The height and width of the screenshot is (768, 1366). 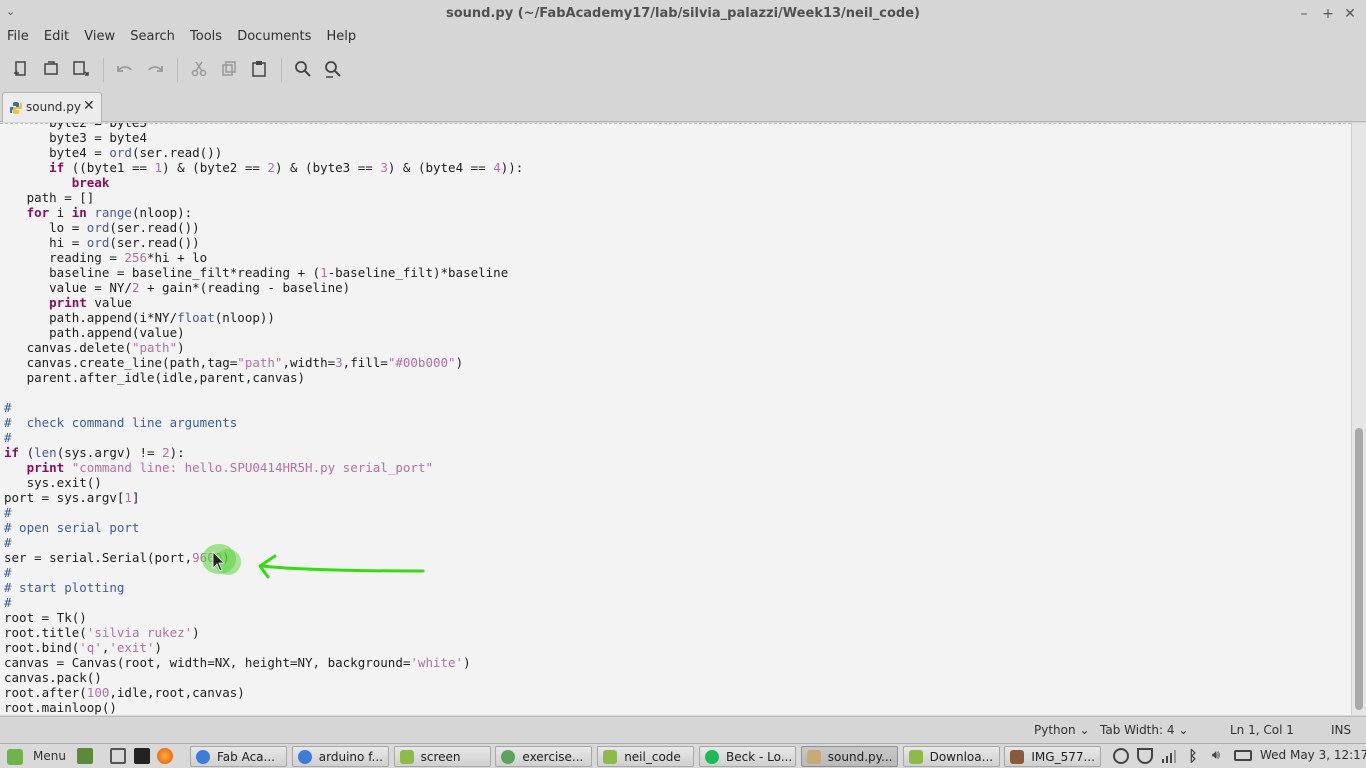 I want to click on menu-file: File, so click(x=18, y=37).